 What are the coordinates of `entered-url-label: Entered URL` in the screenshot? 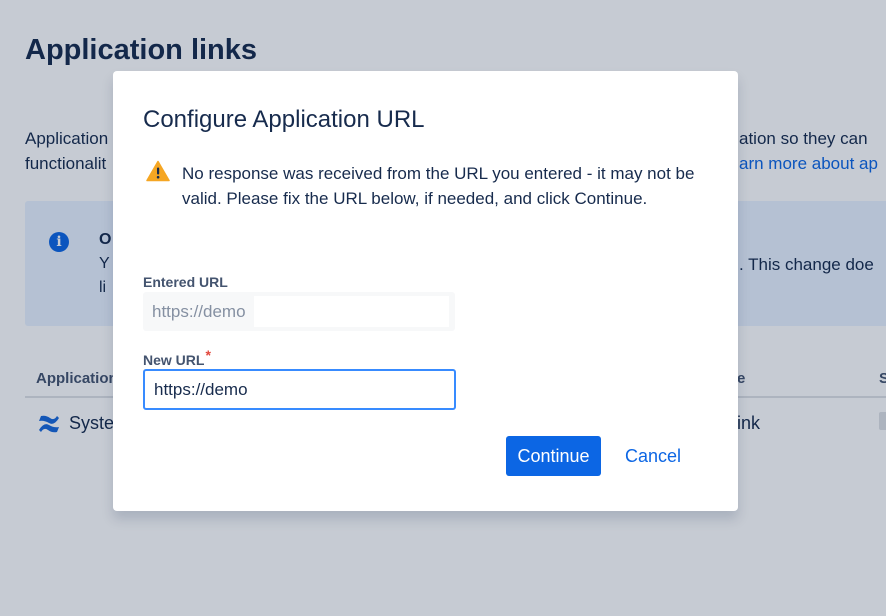 It's located at (185, 282).